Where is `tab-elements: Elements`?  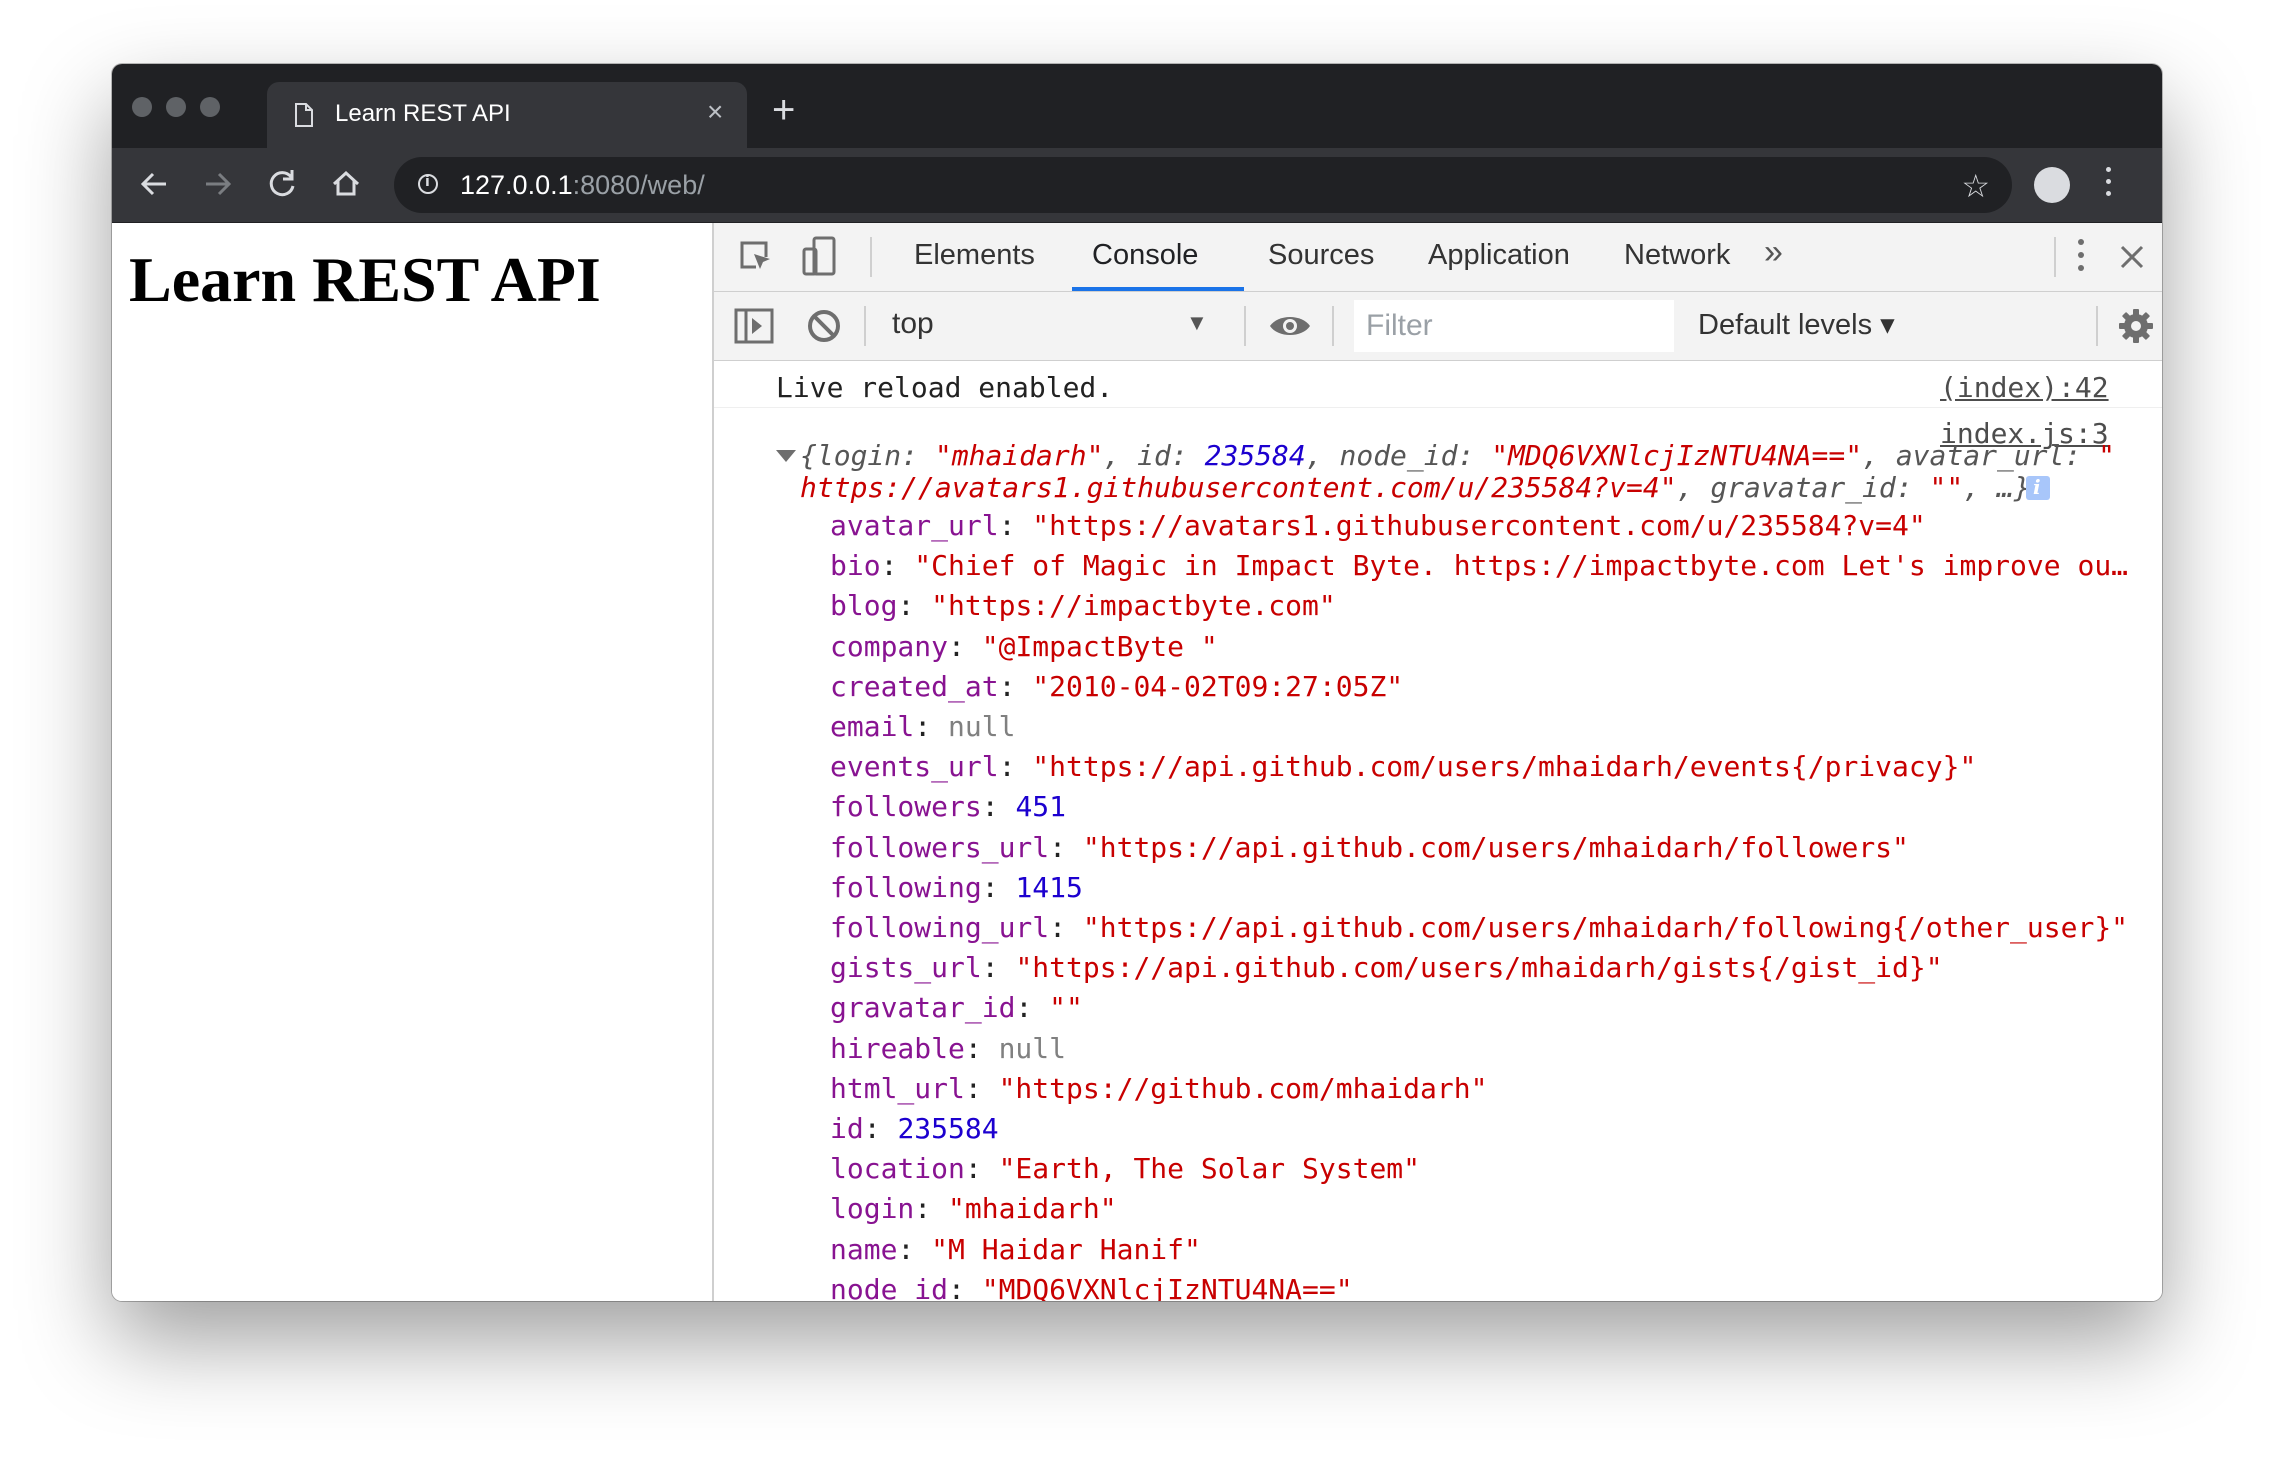
tab-elements: Elements is located at coordinates (974, 255).